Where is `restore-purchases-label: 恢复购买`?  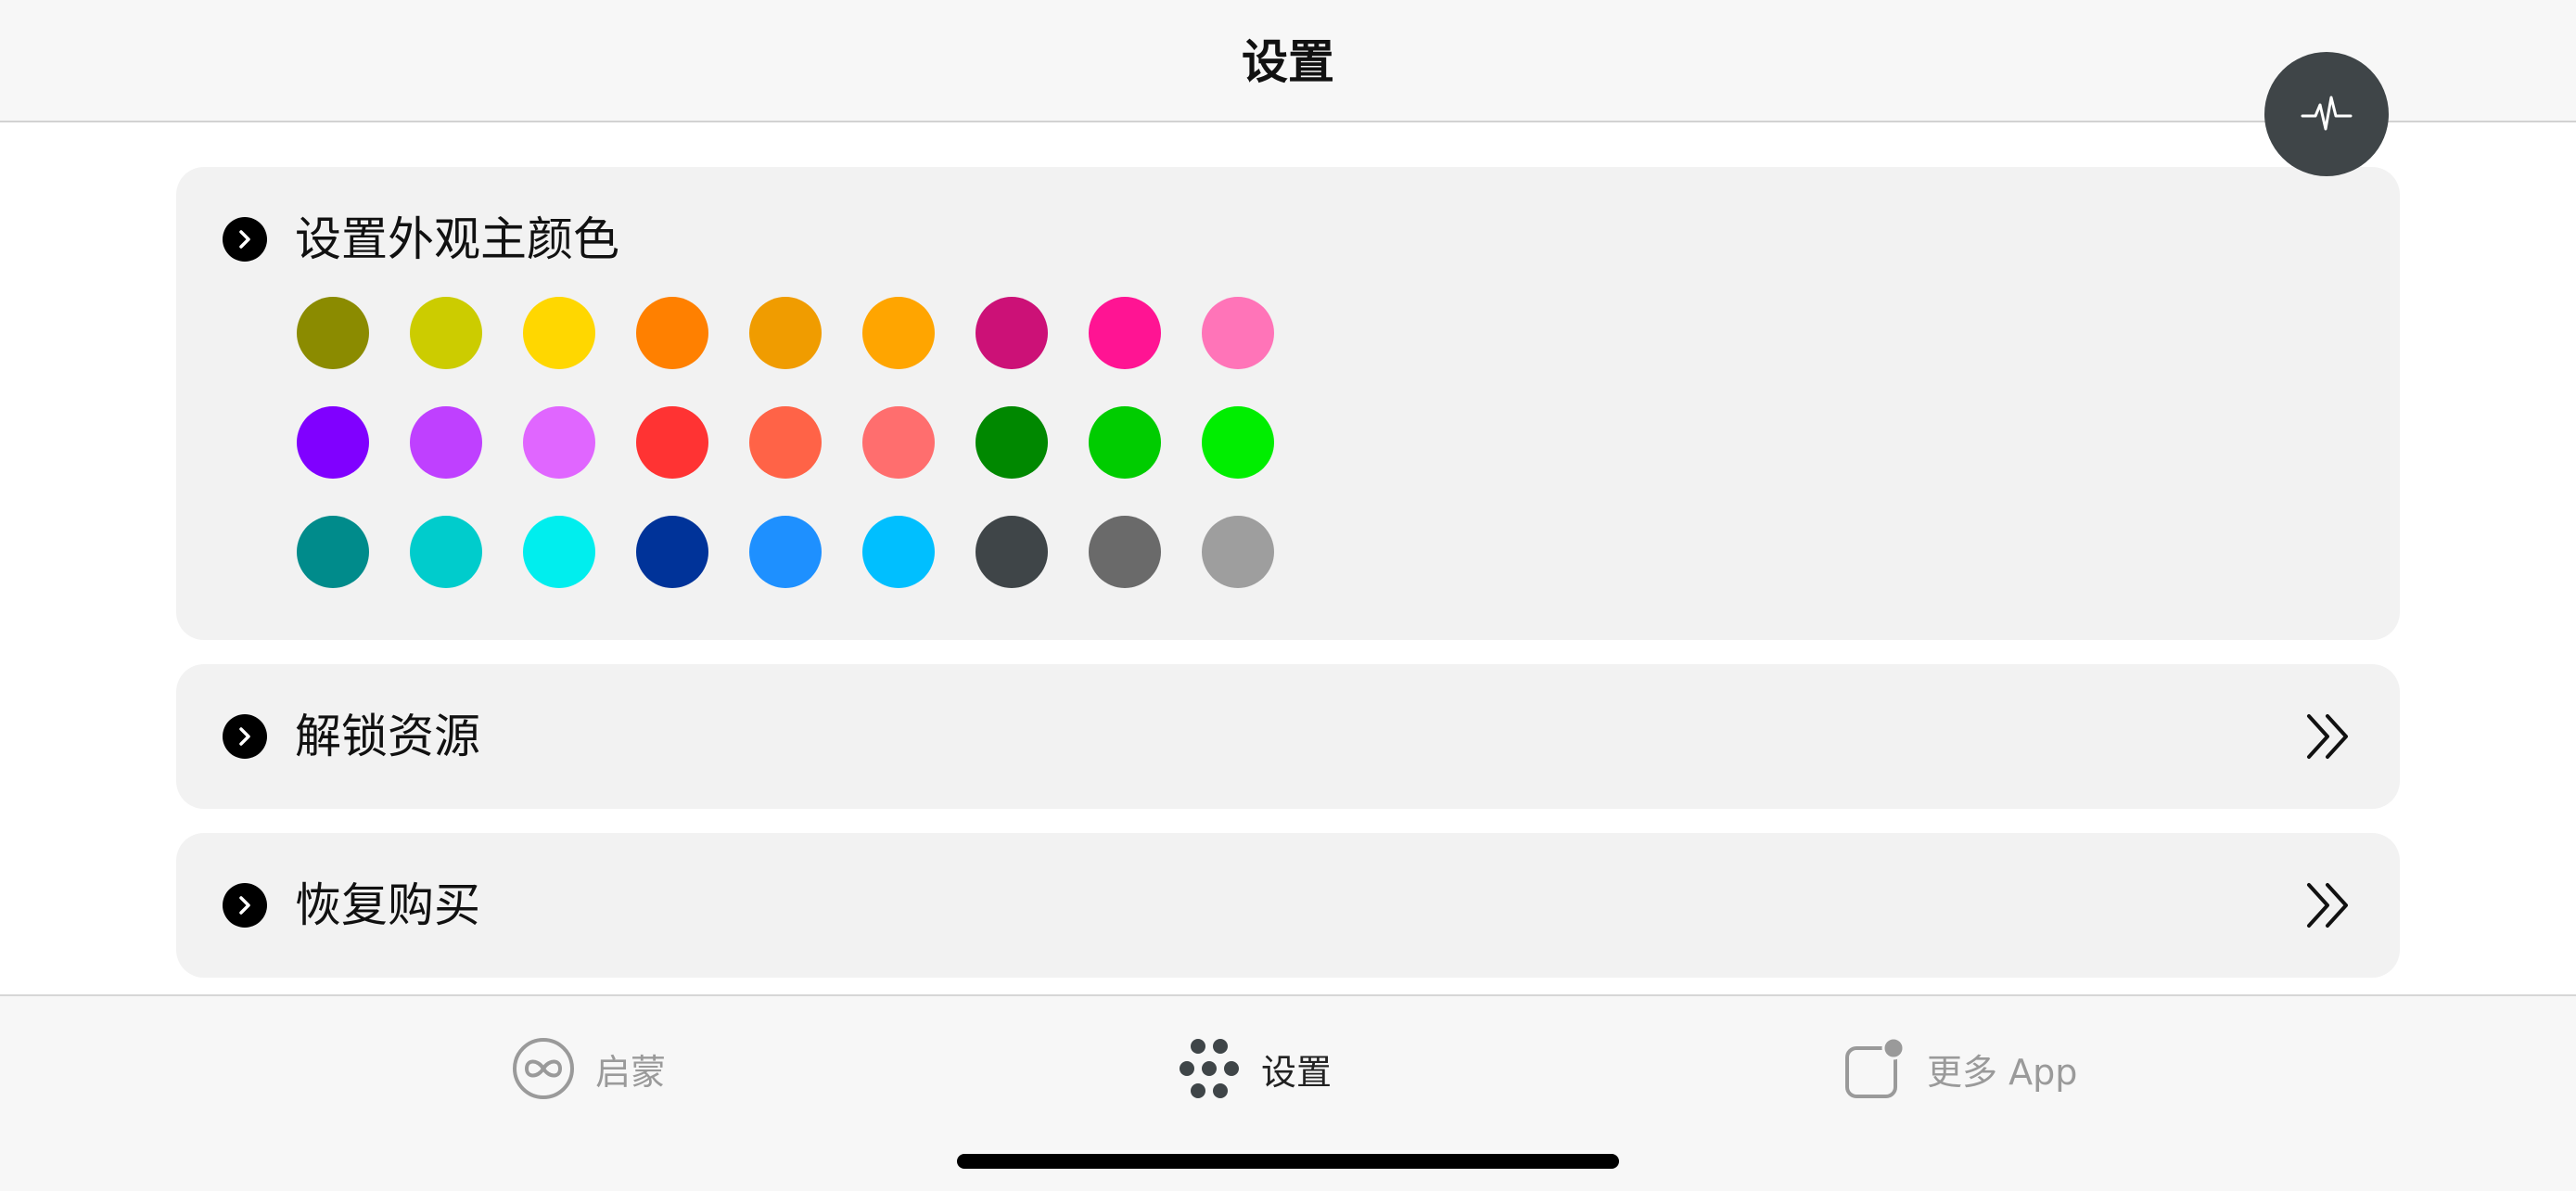 restore-purchases-label: 恢复购买 is located at coordinates (388, 905).